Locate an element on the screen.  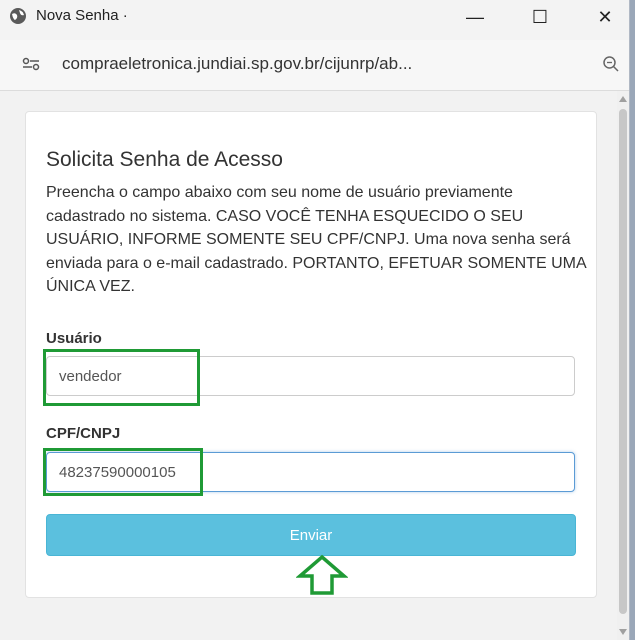
send-button: Enviar is located at coordinates (311, 535).